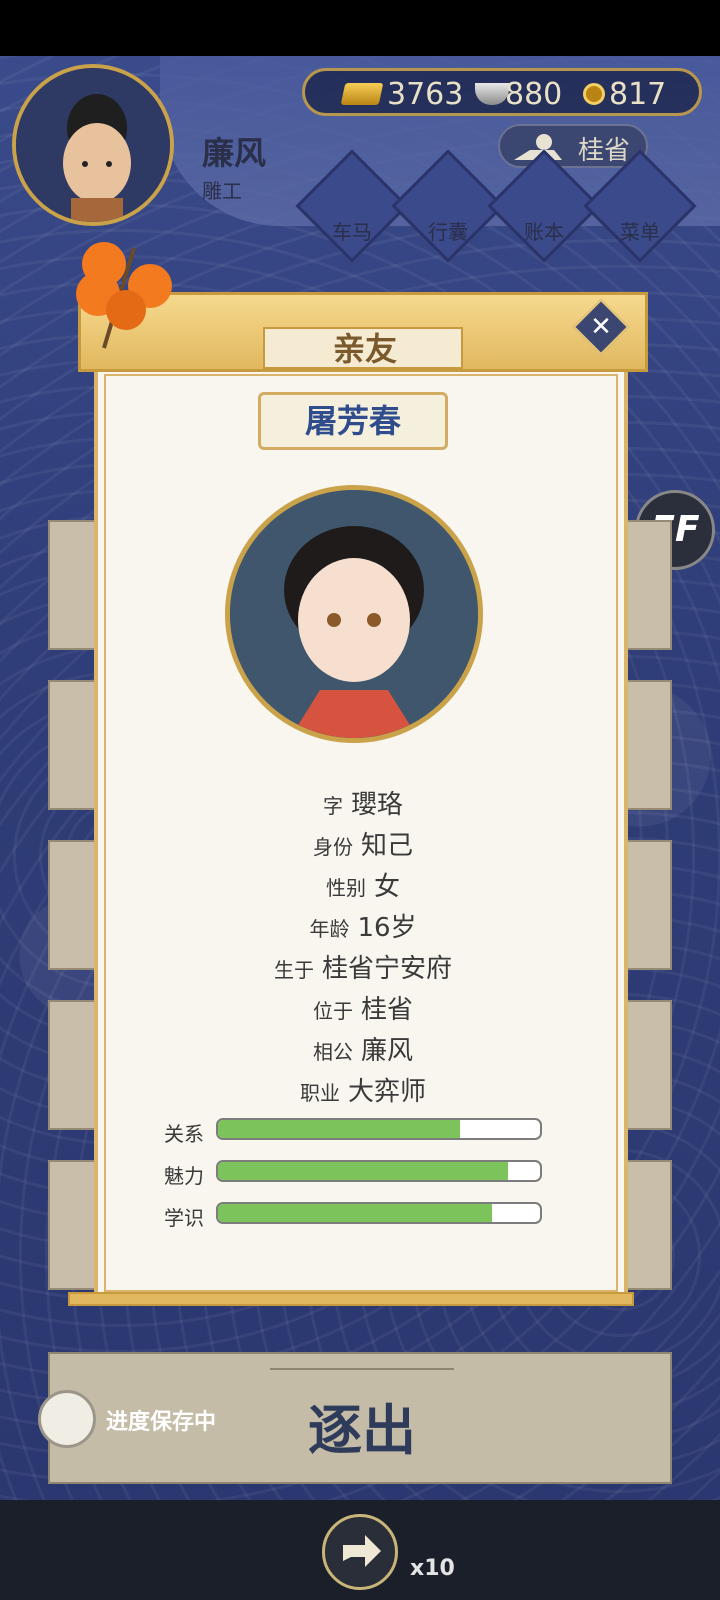  Describe the element at coordinates (604, 151) in the screenshot. I see `location-label: 桂省` at that location.